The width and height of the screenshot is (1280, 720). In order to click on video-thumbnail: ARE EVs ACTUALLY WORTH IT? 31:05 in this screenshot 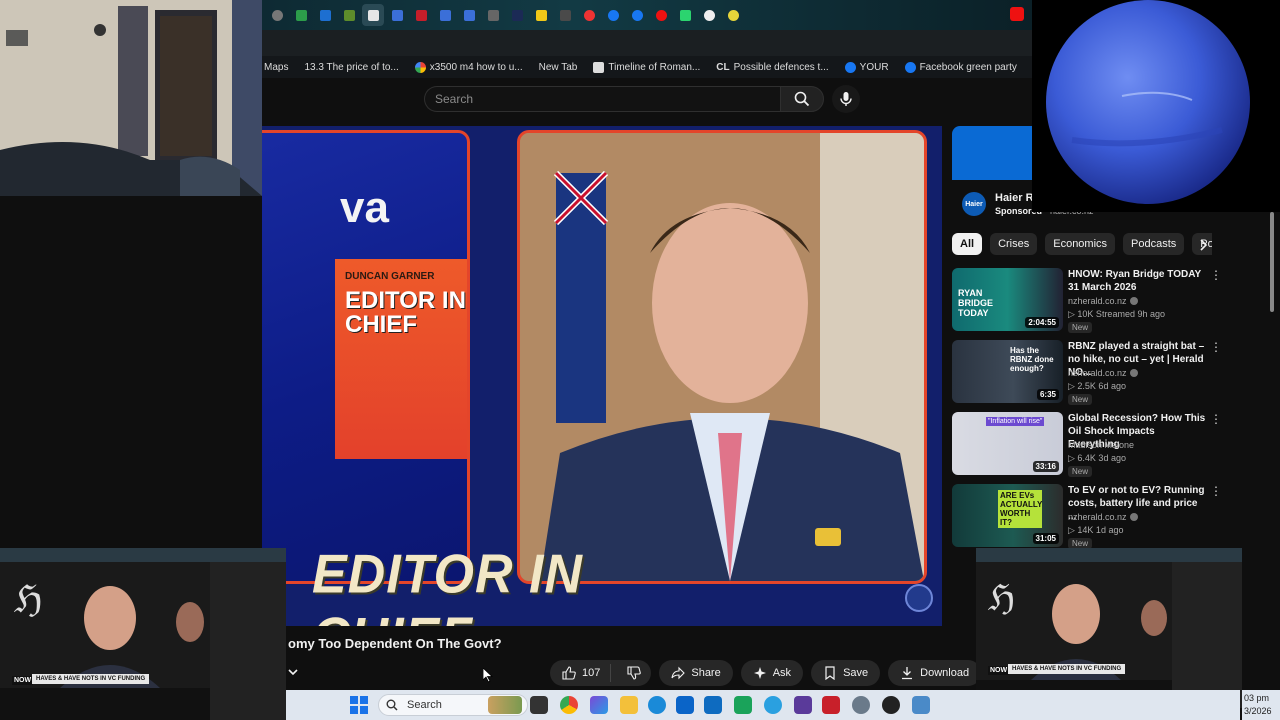, I will do `click(1007, 515)`.